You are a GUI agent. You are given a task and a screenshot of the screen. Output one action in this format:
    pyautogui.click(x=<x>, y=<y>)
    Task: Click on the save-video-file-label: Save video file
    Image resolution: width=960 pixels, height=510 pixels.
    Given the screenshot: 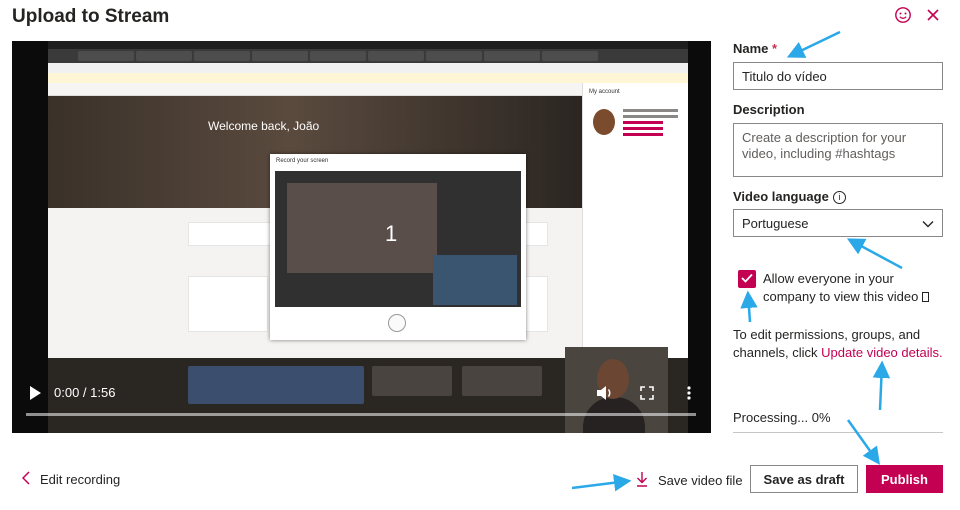 What is the action you would take?
    pyautogui.click(x=700, y=480)
    